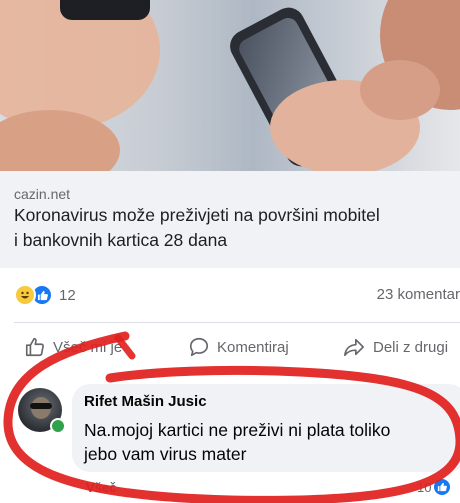 This screenshot has height=503, width=460. What do you see at coordinates (41, 406) in the screenshot?
I see `avatar-glasses` at bounding box center [41, 406].